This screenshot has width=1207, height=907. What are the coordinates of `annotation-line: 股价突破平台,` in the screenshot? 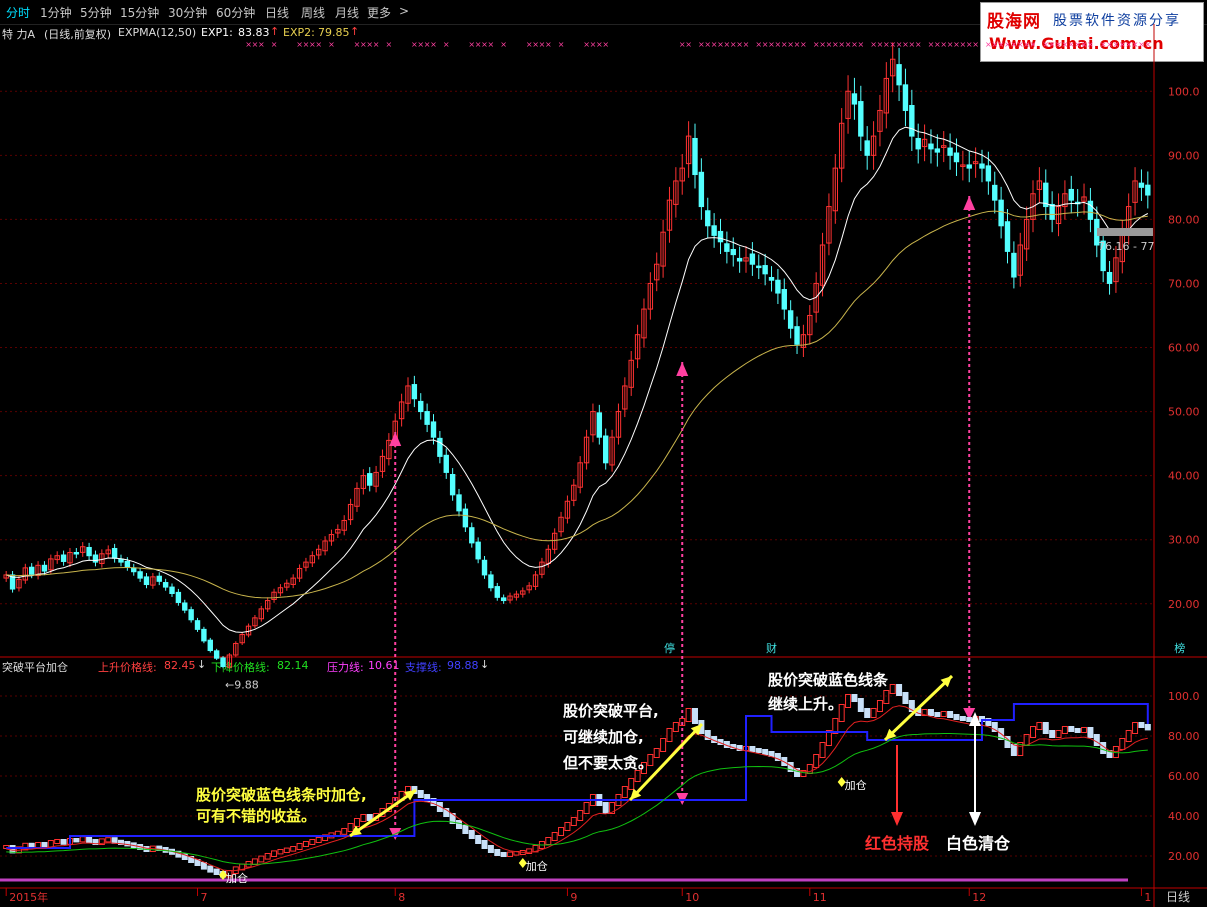 It's located at (611, 711).